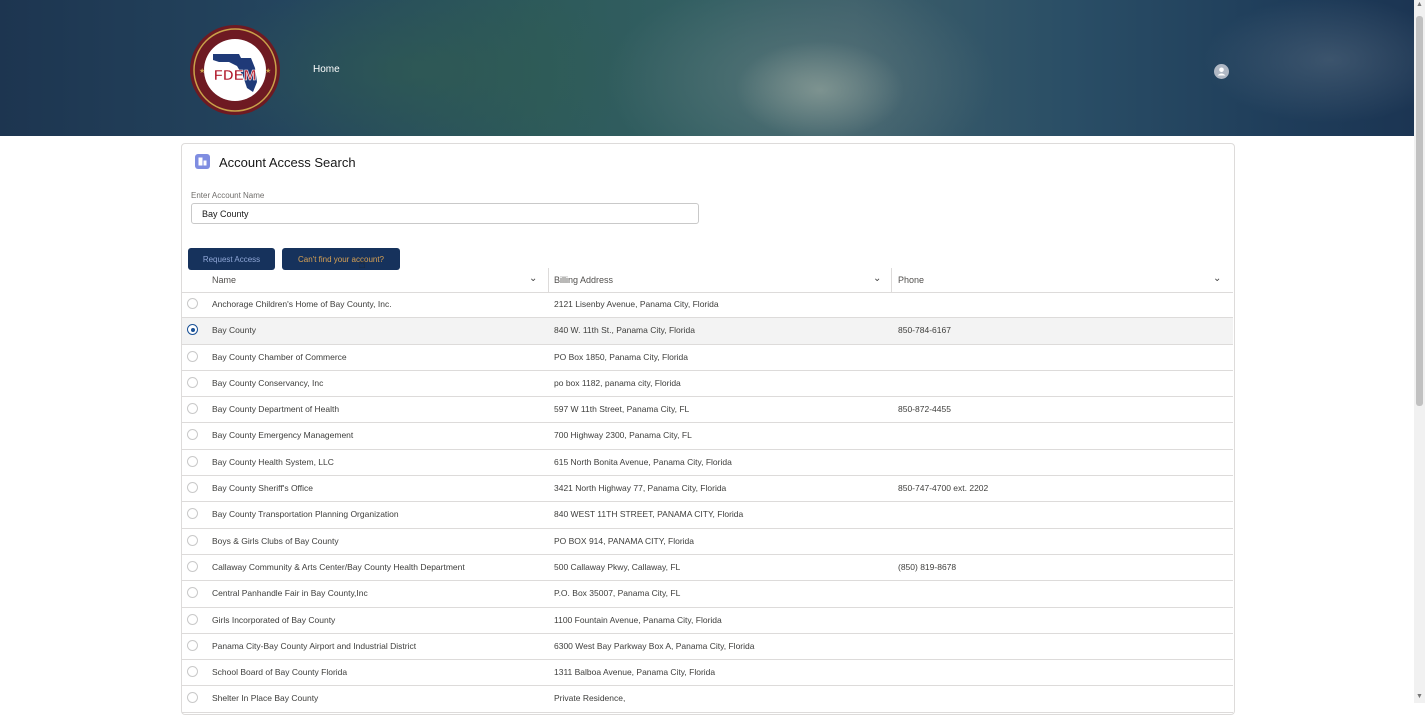 The image size is (1425, 715). I want to click on svg-text: FDEM, so click(235, 75).